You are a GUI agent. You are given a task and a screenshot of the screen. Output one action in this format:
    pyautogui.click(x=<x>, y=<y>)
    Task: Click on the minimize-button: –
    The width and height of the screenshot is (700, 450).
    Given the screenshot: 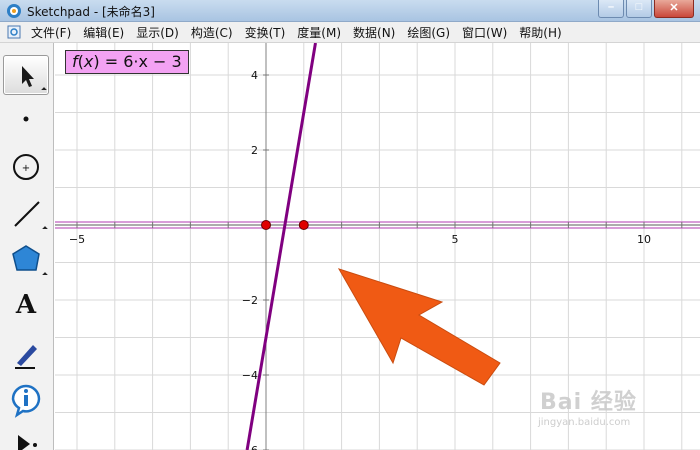 What is the action you would take?
    pyautogui.click(x=611, y=9)
    